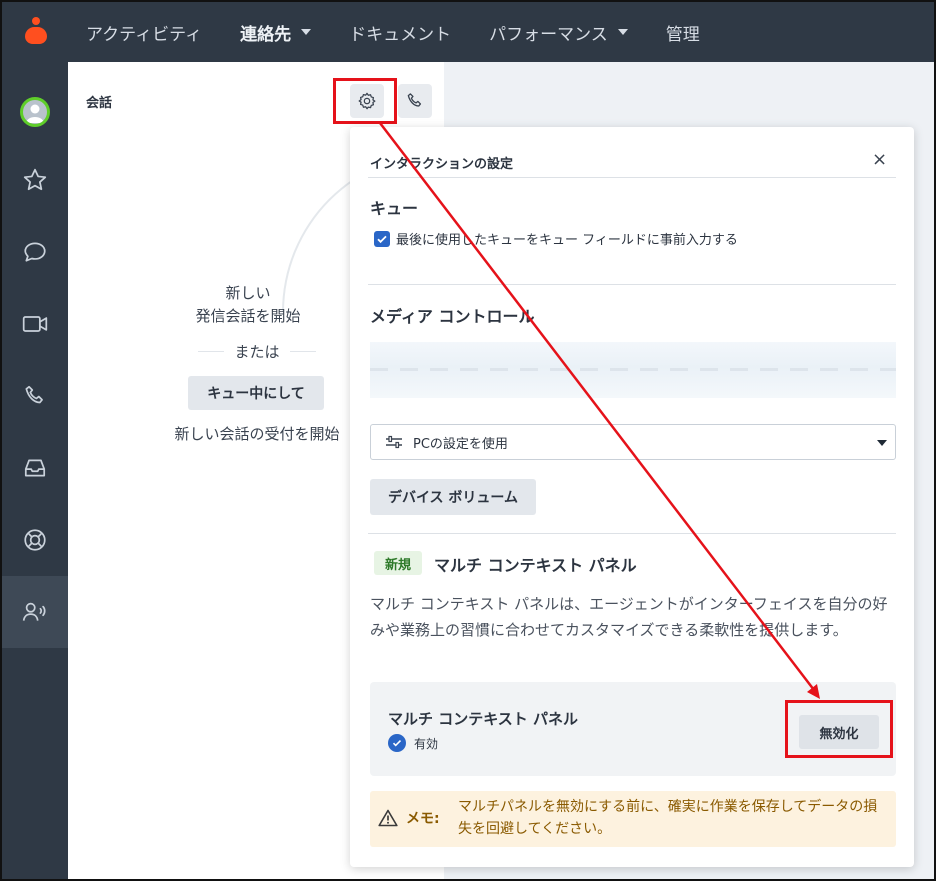 This screenshot has height=881, width=936. What do you see at coordinates (257, 351) in the screenshot?
I see `or-text: または` at bounding box center [257, 351].